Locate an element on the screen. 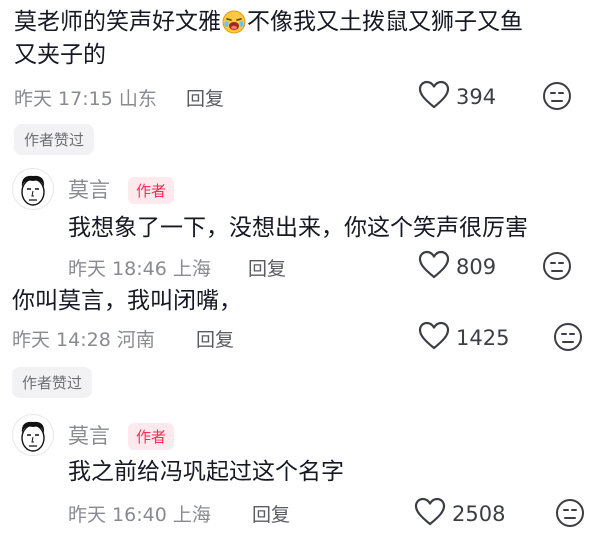 This screenshot has height=537, width=600. laughing-crying-emoji-icon is located at coordinates (234, 26).